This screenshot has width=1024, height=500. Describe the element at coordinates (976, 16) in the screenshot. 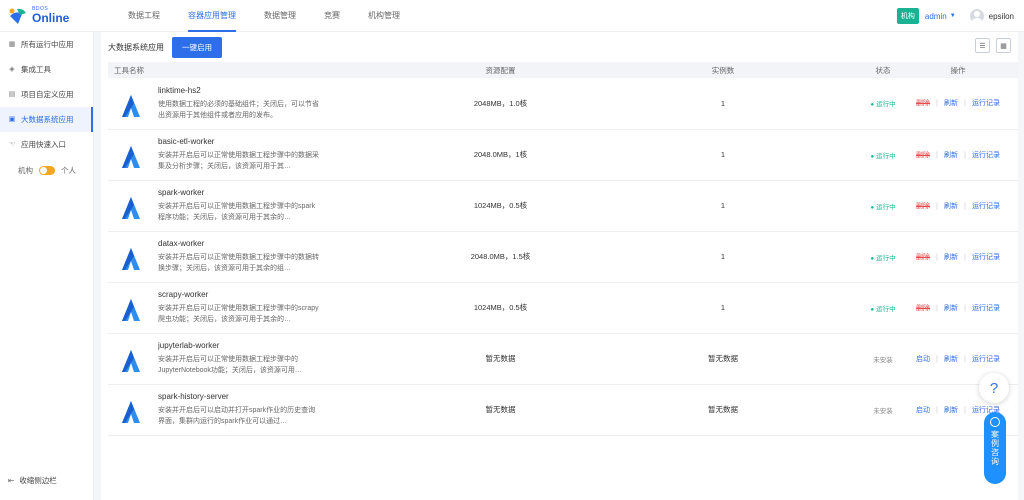

I see `avatar` at that location.